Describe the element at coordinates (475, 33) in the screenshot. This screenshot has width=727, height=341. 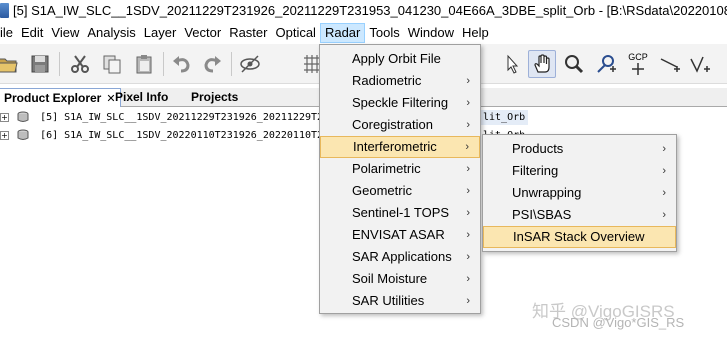
I see `menu-help: Help` at that location.